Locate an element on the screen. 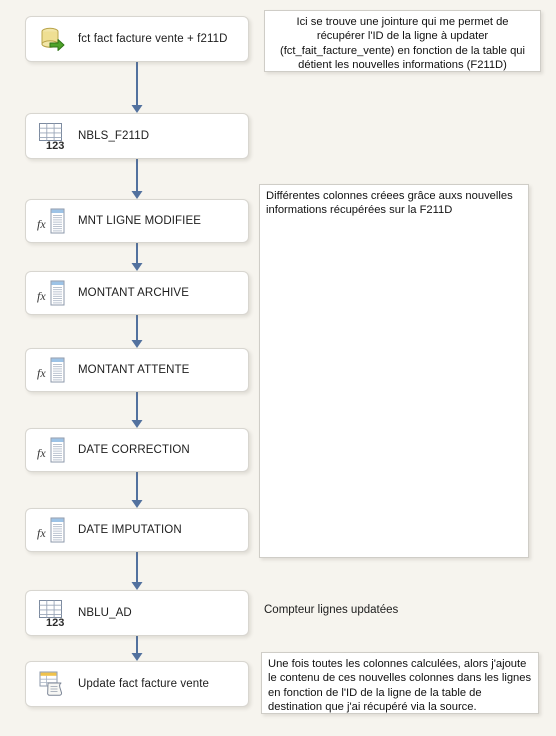 The height and width of the screenshot is (736, 556). flow-node-label: MONTANT ARCHIVE is located at coordinates (133, 293).